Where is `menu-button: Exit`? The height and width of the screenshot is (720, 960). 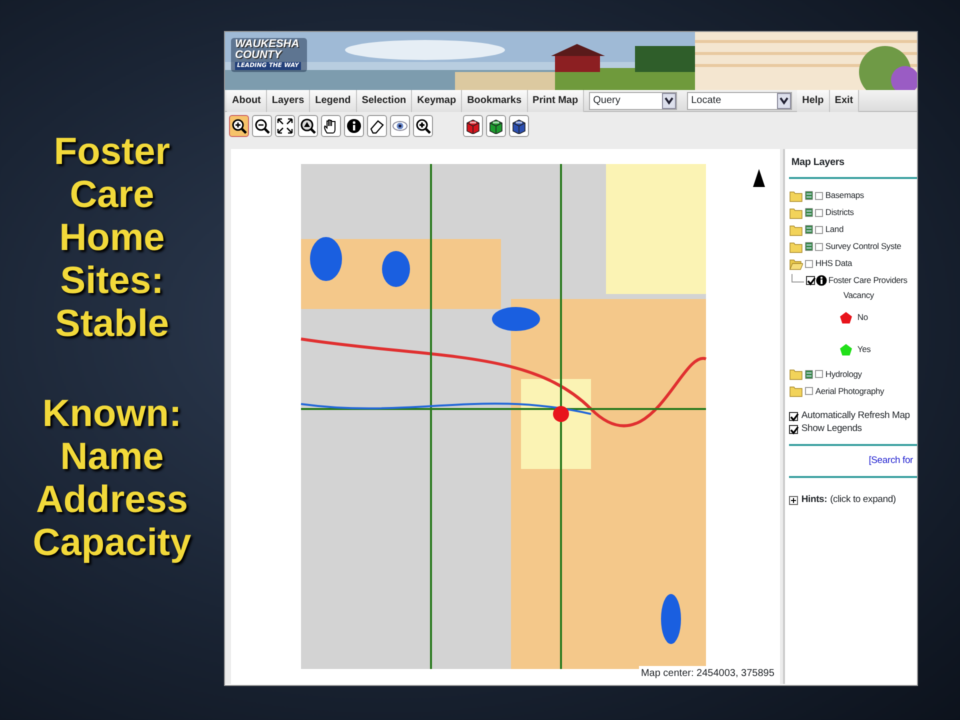 menu-button: Exit is located at coordinates (845, 101).